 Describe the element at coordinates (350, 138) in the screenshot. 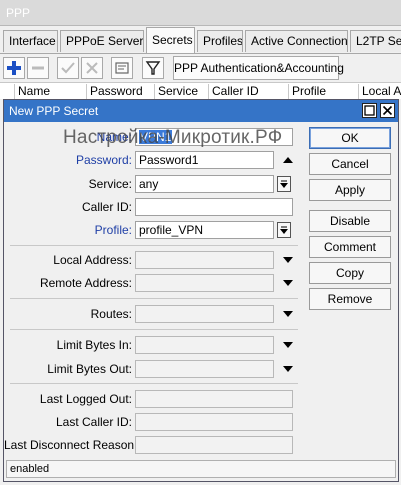

I see `ok-button: OK` at that location.